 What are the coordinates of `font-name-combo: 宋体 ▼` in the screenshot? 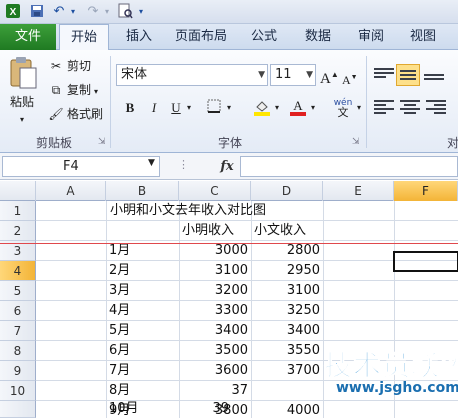 It's located at (192, 75).